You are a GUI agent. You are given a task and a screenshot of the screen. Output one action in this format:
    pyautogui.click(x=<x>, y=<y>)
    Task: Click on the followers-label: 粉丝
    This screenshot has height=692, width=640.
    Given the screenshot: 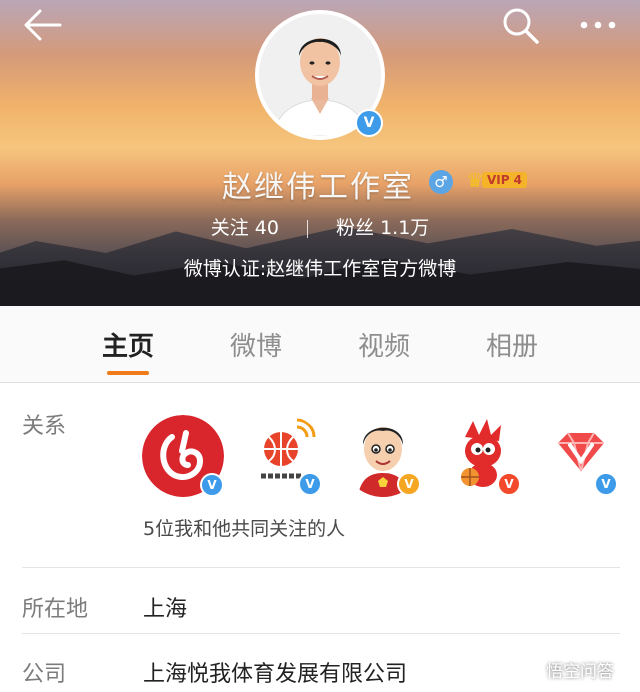 What is the action you would take?
    pyautogui.click(x=355, y=228)
    